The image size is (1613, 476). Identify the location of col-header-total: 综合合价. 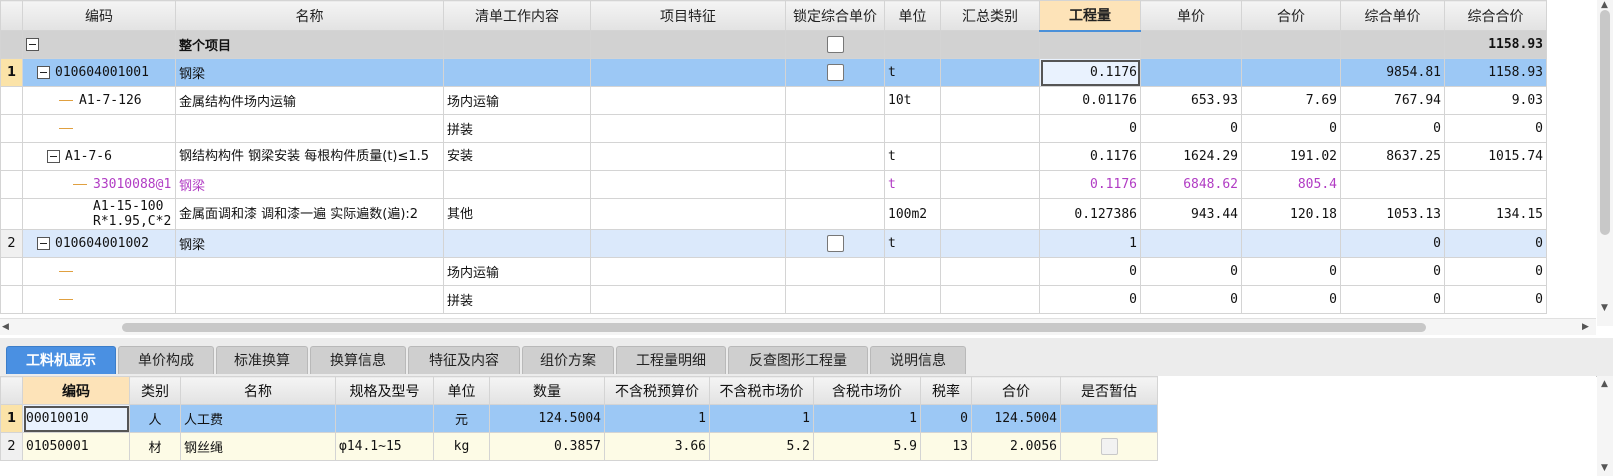
(1495, 15).